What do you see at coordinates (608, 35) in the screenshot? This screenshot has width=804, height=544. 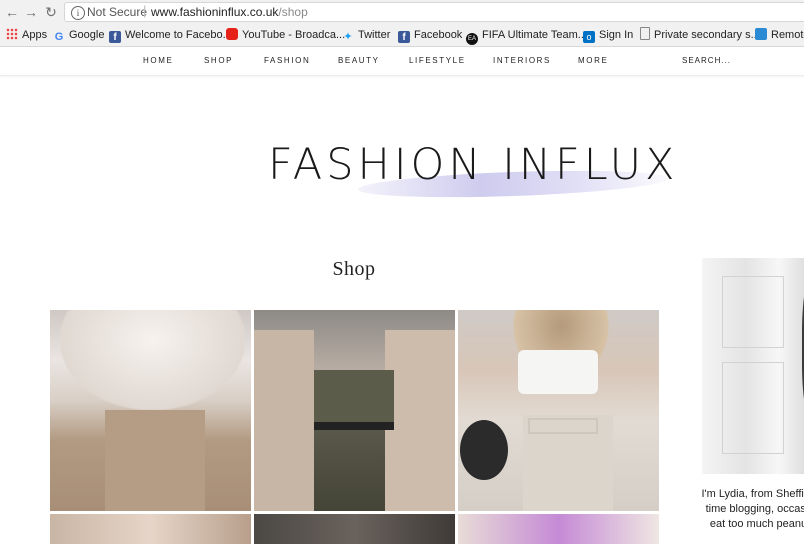 I see `bookmark-sign-in: o Sign In` at bounding box center [608, 35].